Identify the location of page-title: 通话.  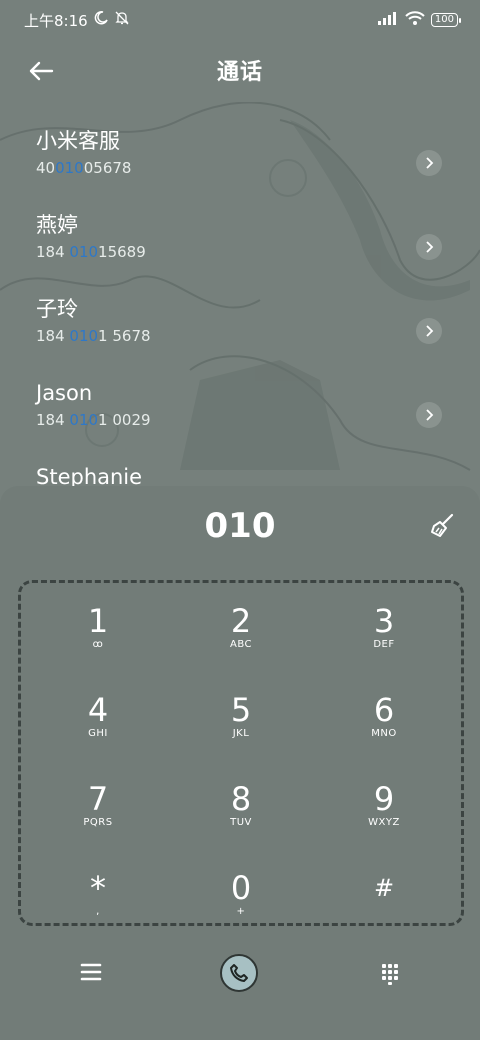
(239, 72).